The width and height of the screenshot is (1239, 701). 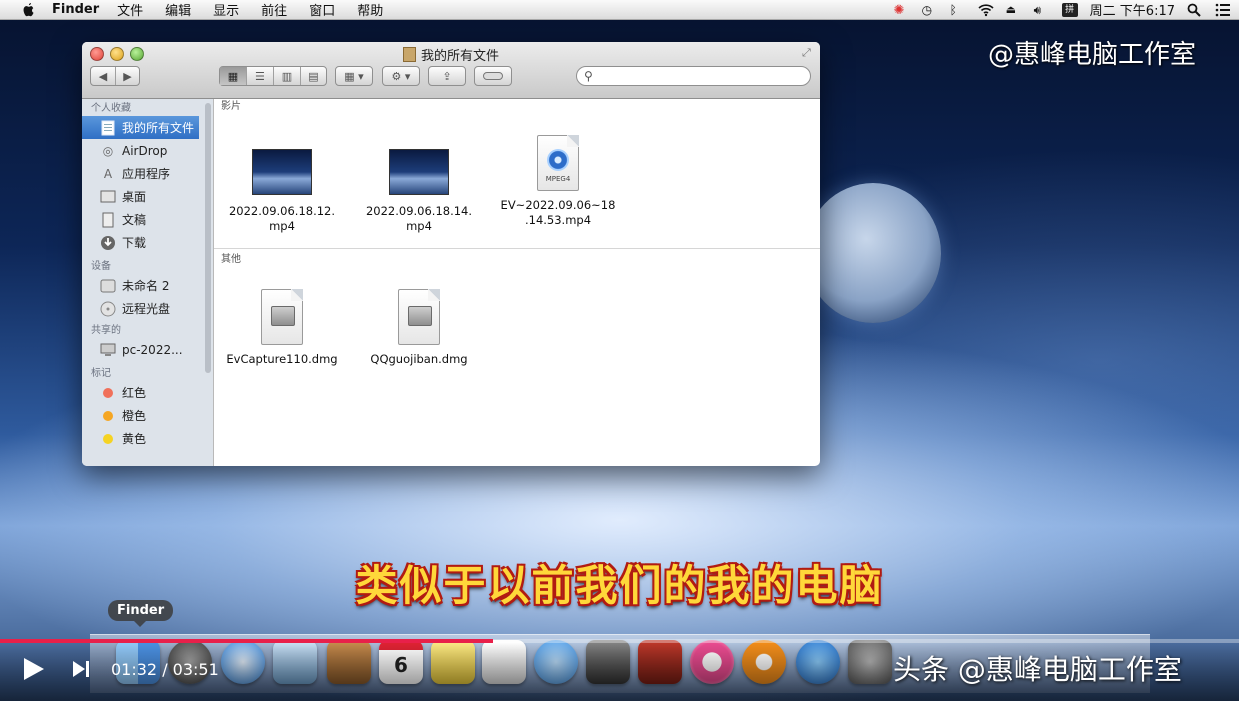 What do you see at coordinates (147, 219) in the screenshot?
I see `sidebar-item-documents: 文稿` at bounding box center [147, 219].